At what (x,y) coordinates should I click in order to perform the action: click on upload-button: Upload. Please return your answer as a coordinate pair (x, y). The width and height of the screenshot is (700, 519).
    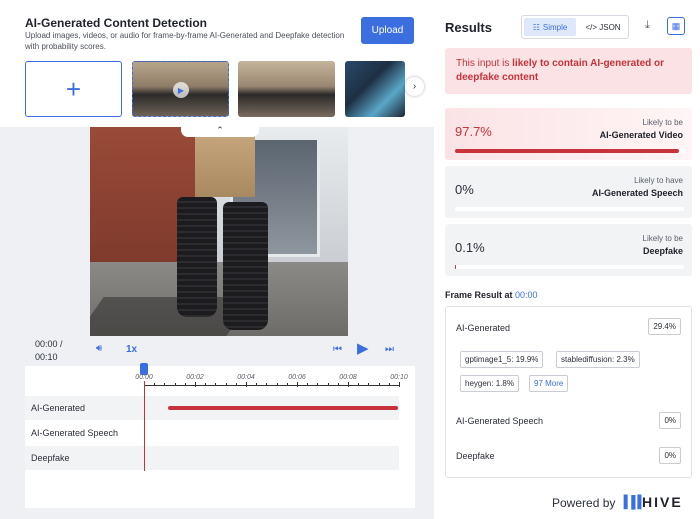
    Looking at the image, I should click on (387, 30).